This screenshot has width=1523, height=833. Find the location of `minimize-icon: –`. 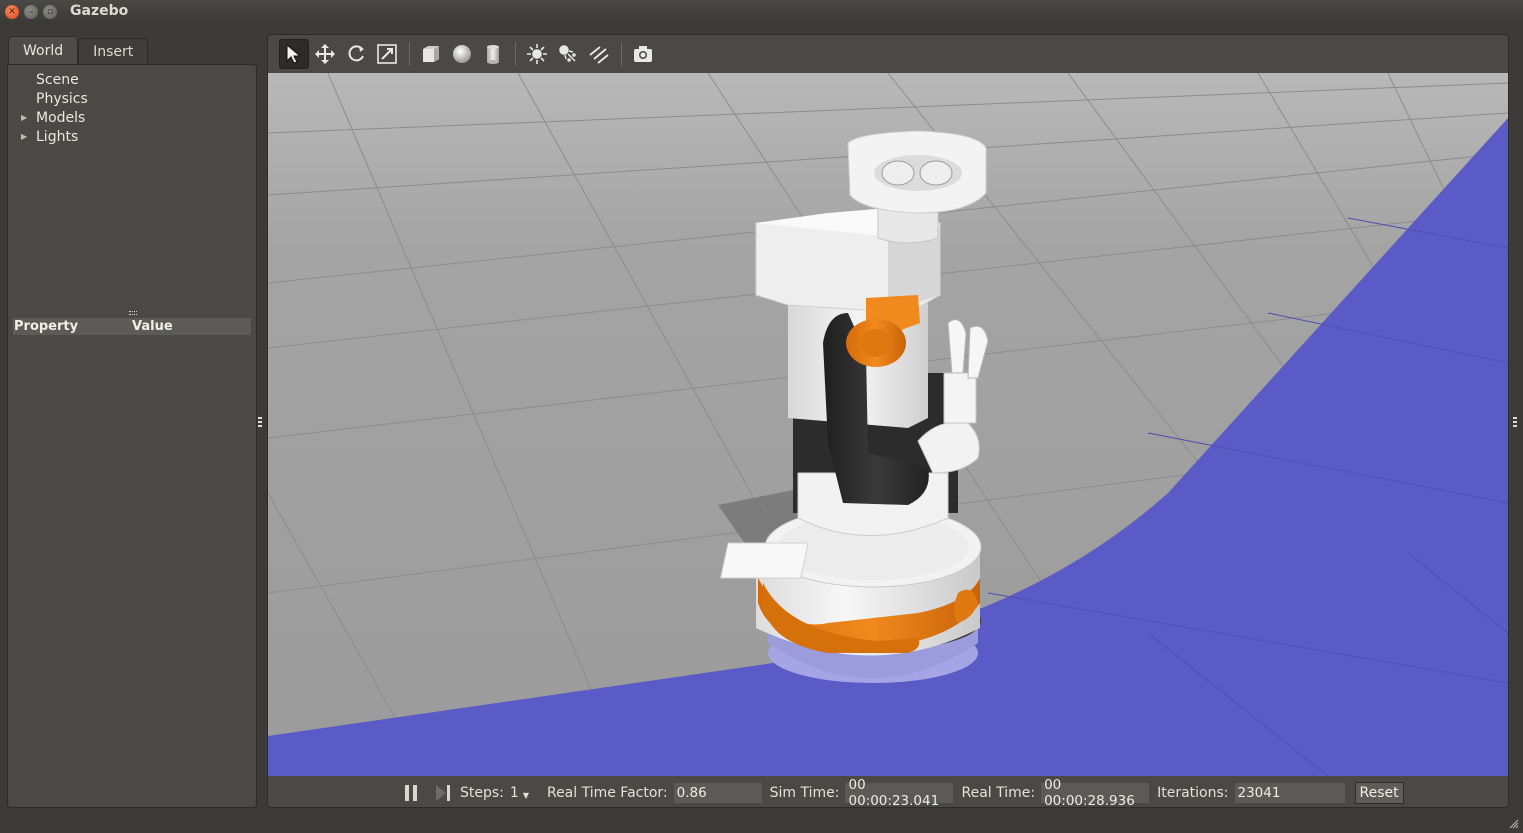

minimize-icon: – is located at coordinates (31, 11).